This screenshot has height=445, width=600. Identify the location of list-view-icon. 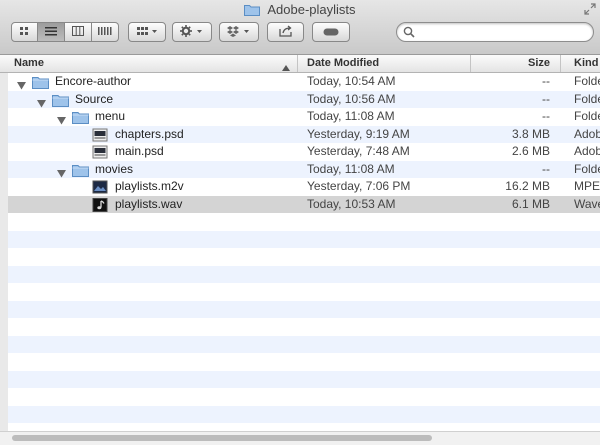
(51, 32).